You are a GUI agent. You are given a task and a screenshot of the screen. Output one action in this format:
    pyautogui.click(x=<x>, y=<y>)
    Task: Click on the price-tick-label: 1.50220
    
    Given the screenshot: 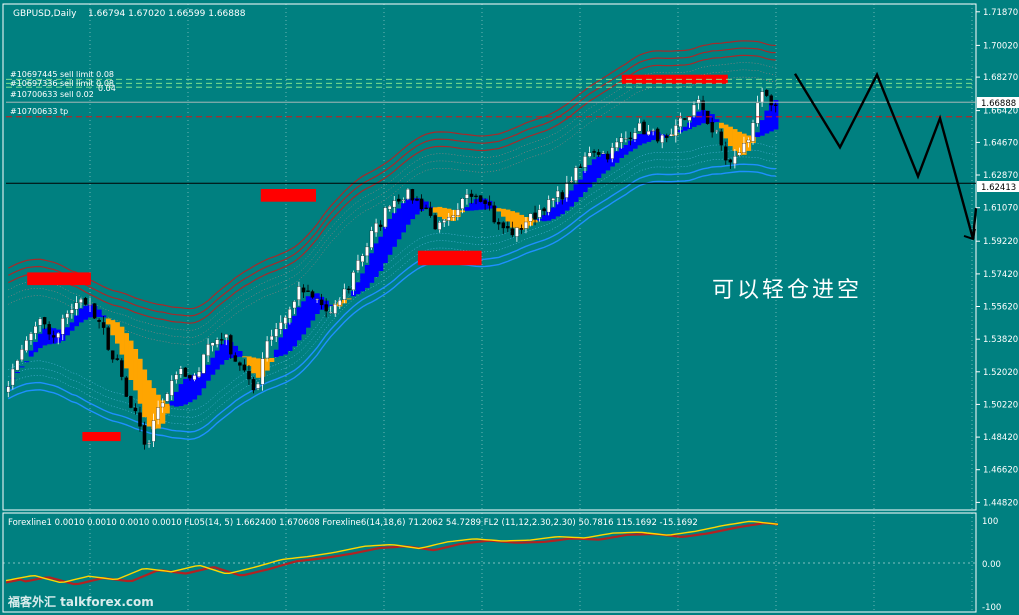 What is the action you would take?
    pyautogui.click(x=1000, y=405)
    